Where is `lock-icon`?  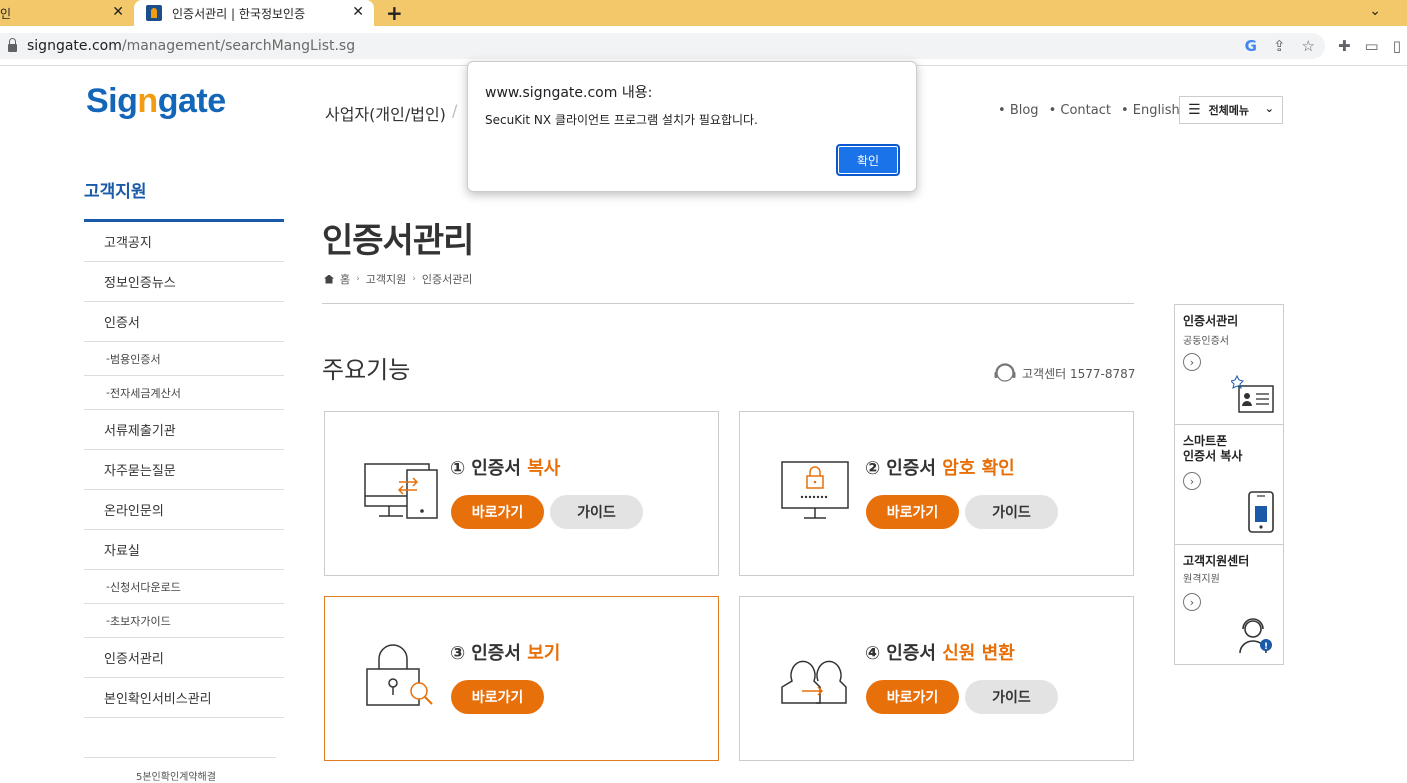 lock-icon is located at coordinates (12, 45).